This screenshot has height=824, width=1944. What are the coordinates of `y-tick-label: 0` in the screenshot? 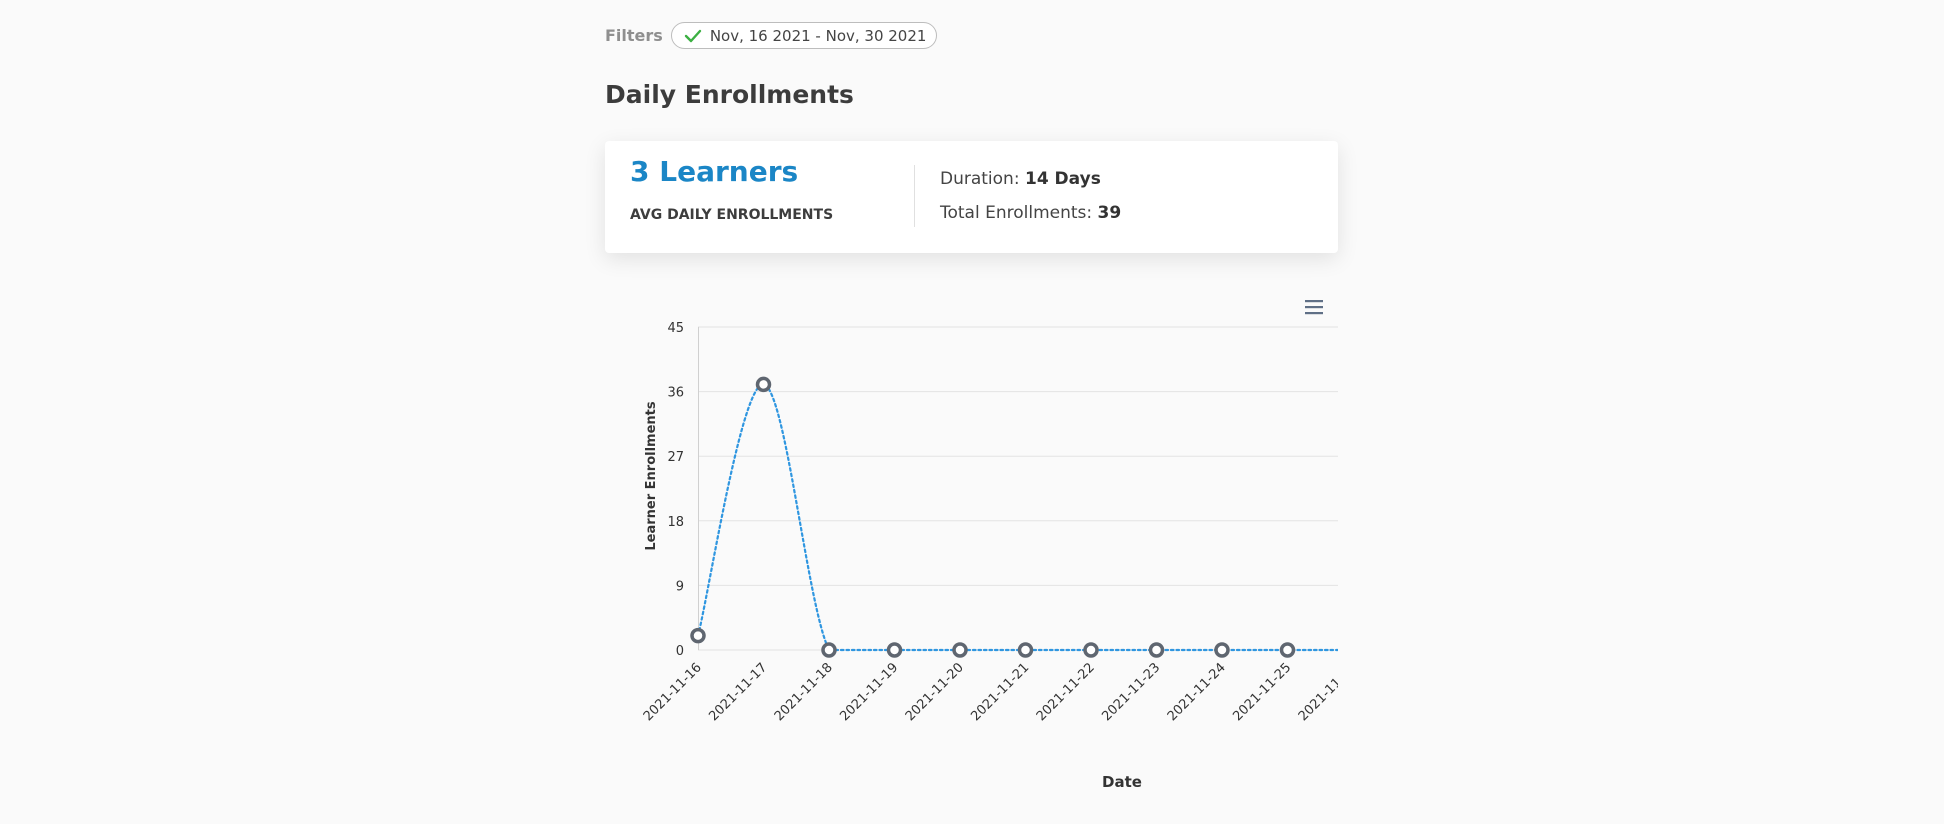 It's located at (680, 651).